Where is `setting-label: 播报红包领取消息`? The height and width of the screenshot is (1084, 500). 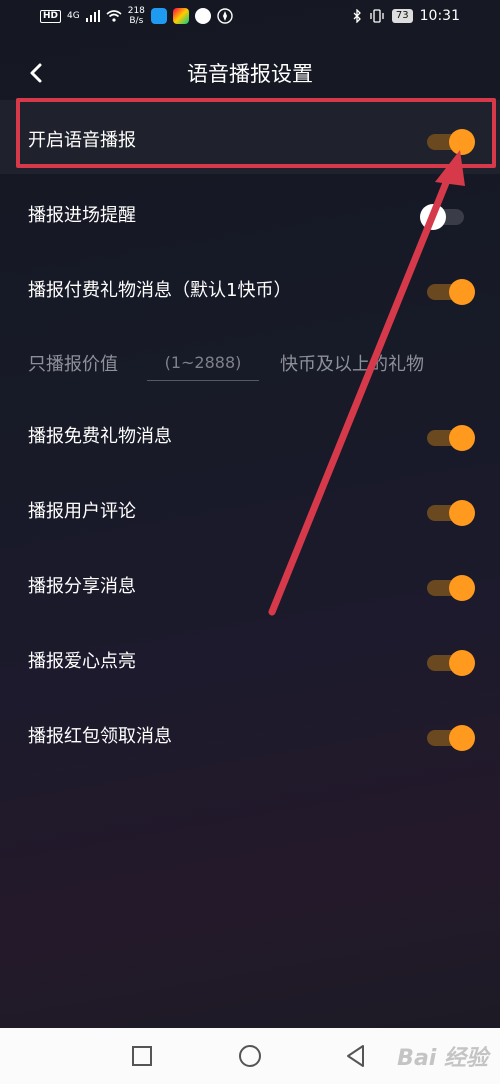
setting-label: 播报红包领取消息 is located at coordinates (100, 736).